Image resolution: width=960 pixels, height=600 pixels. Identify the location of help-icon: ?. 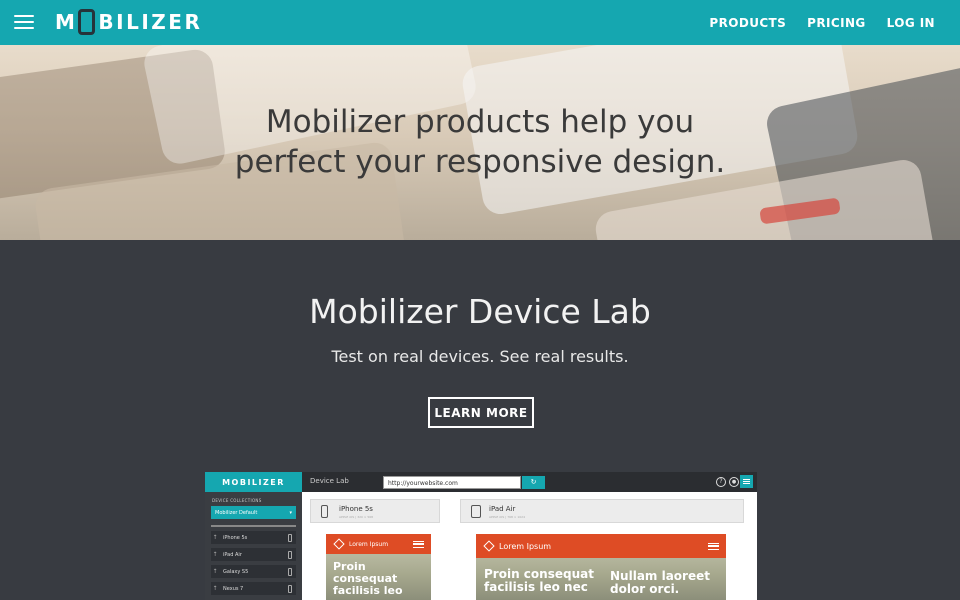
(721, 482).